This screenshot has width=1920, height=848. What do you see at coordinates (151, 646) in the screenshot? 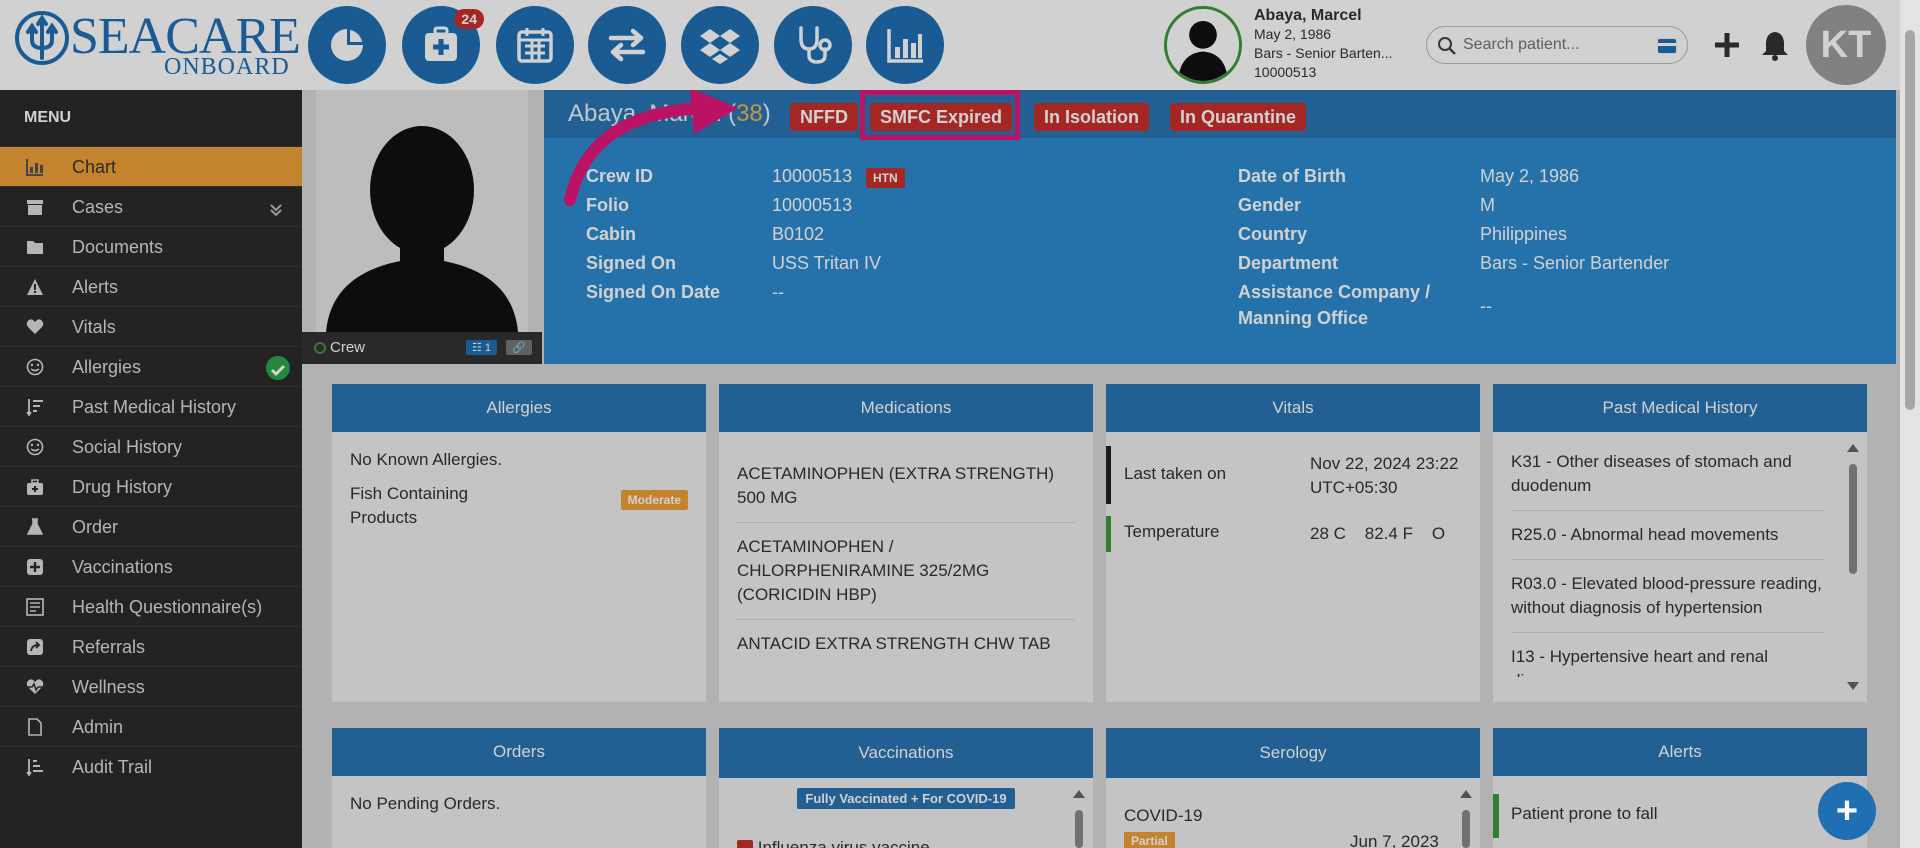
I see `sidebar-item-referrals: Referrals` at bounding box center [151, 646].